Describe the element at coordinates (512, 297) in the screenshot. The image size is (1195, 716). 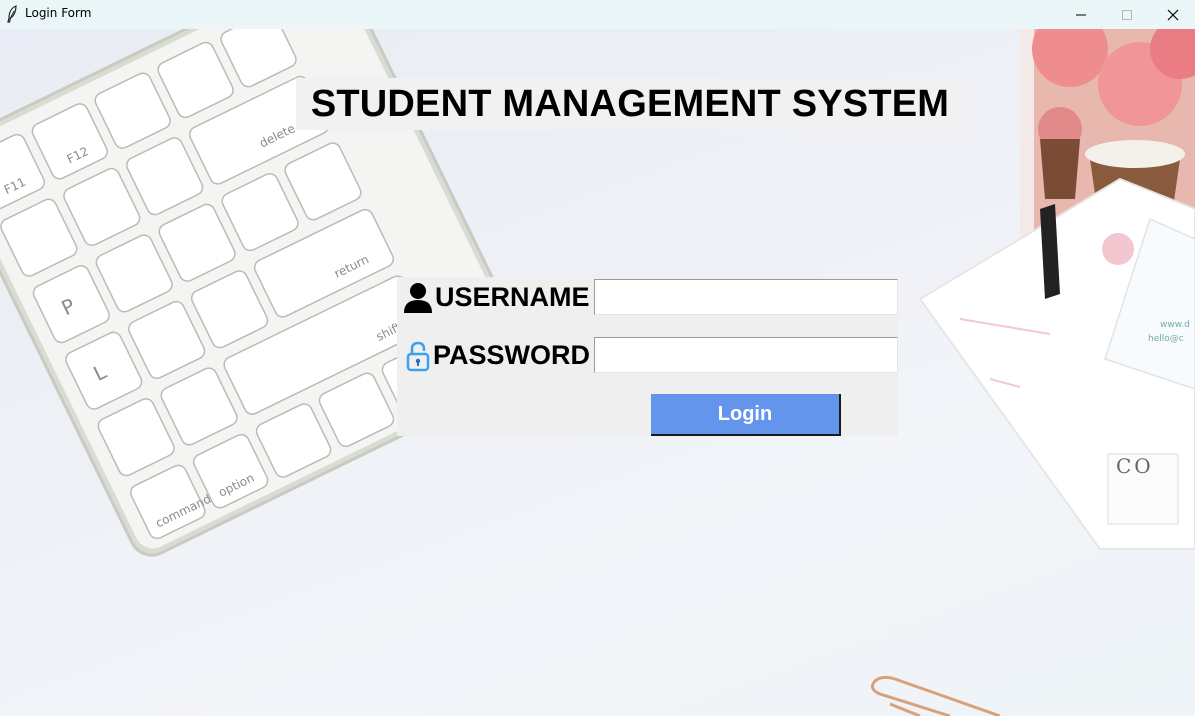
I see `username-label: USERNAME` at that location.